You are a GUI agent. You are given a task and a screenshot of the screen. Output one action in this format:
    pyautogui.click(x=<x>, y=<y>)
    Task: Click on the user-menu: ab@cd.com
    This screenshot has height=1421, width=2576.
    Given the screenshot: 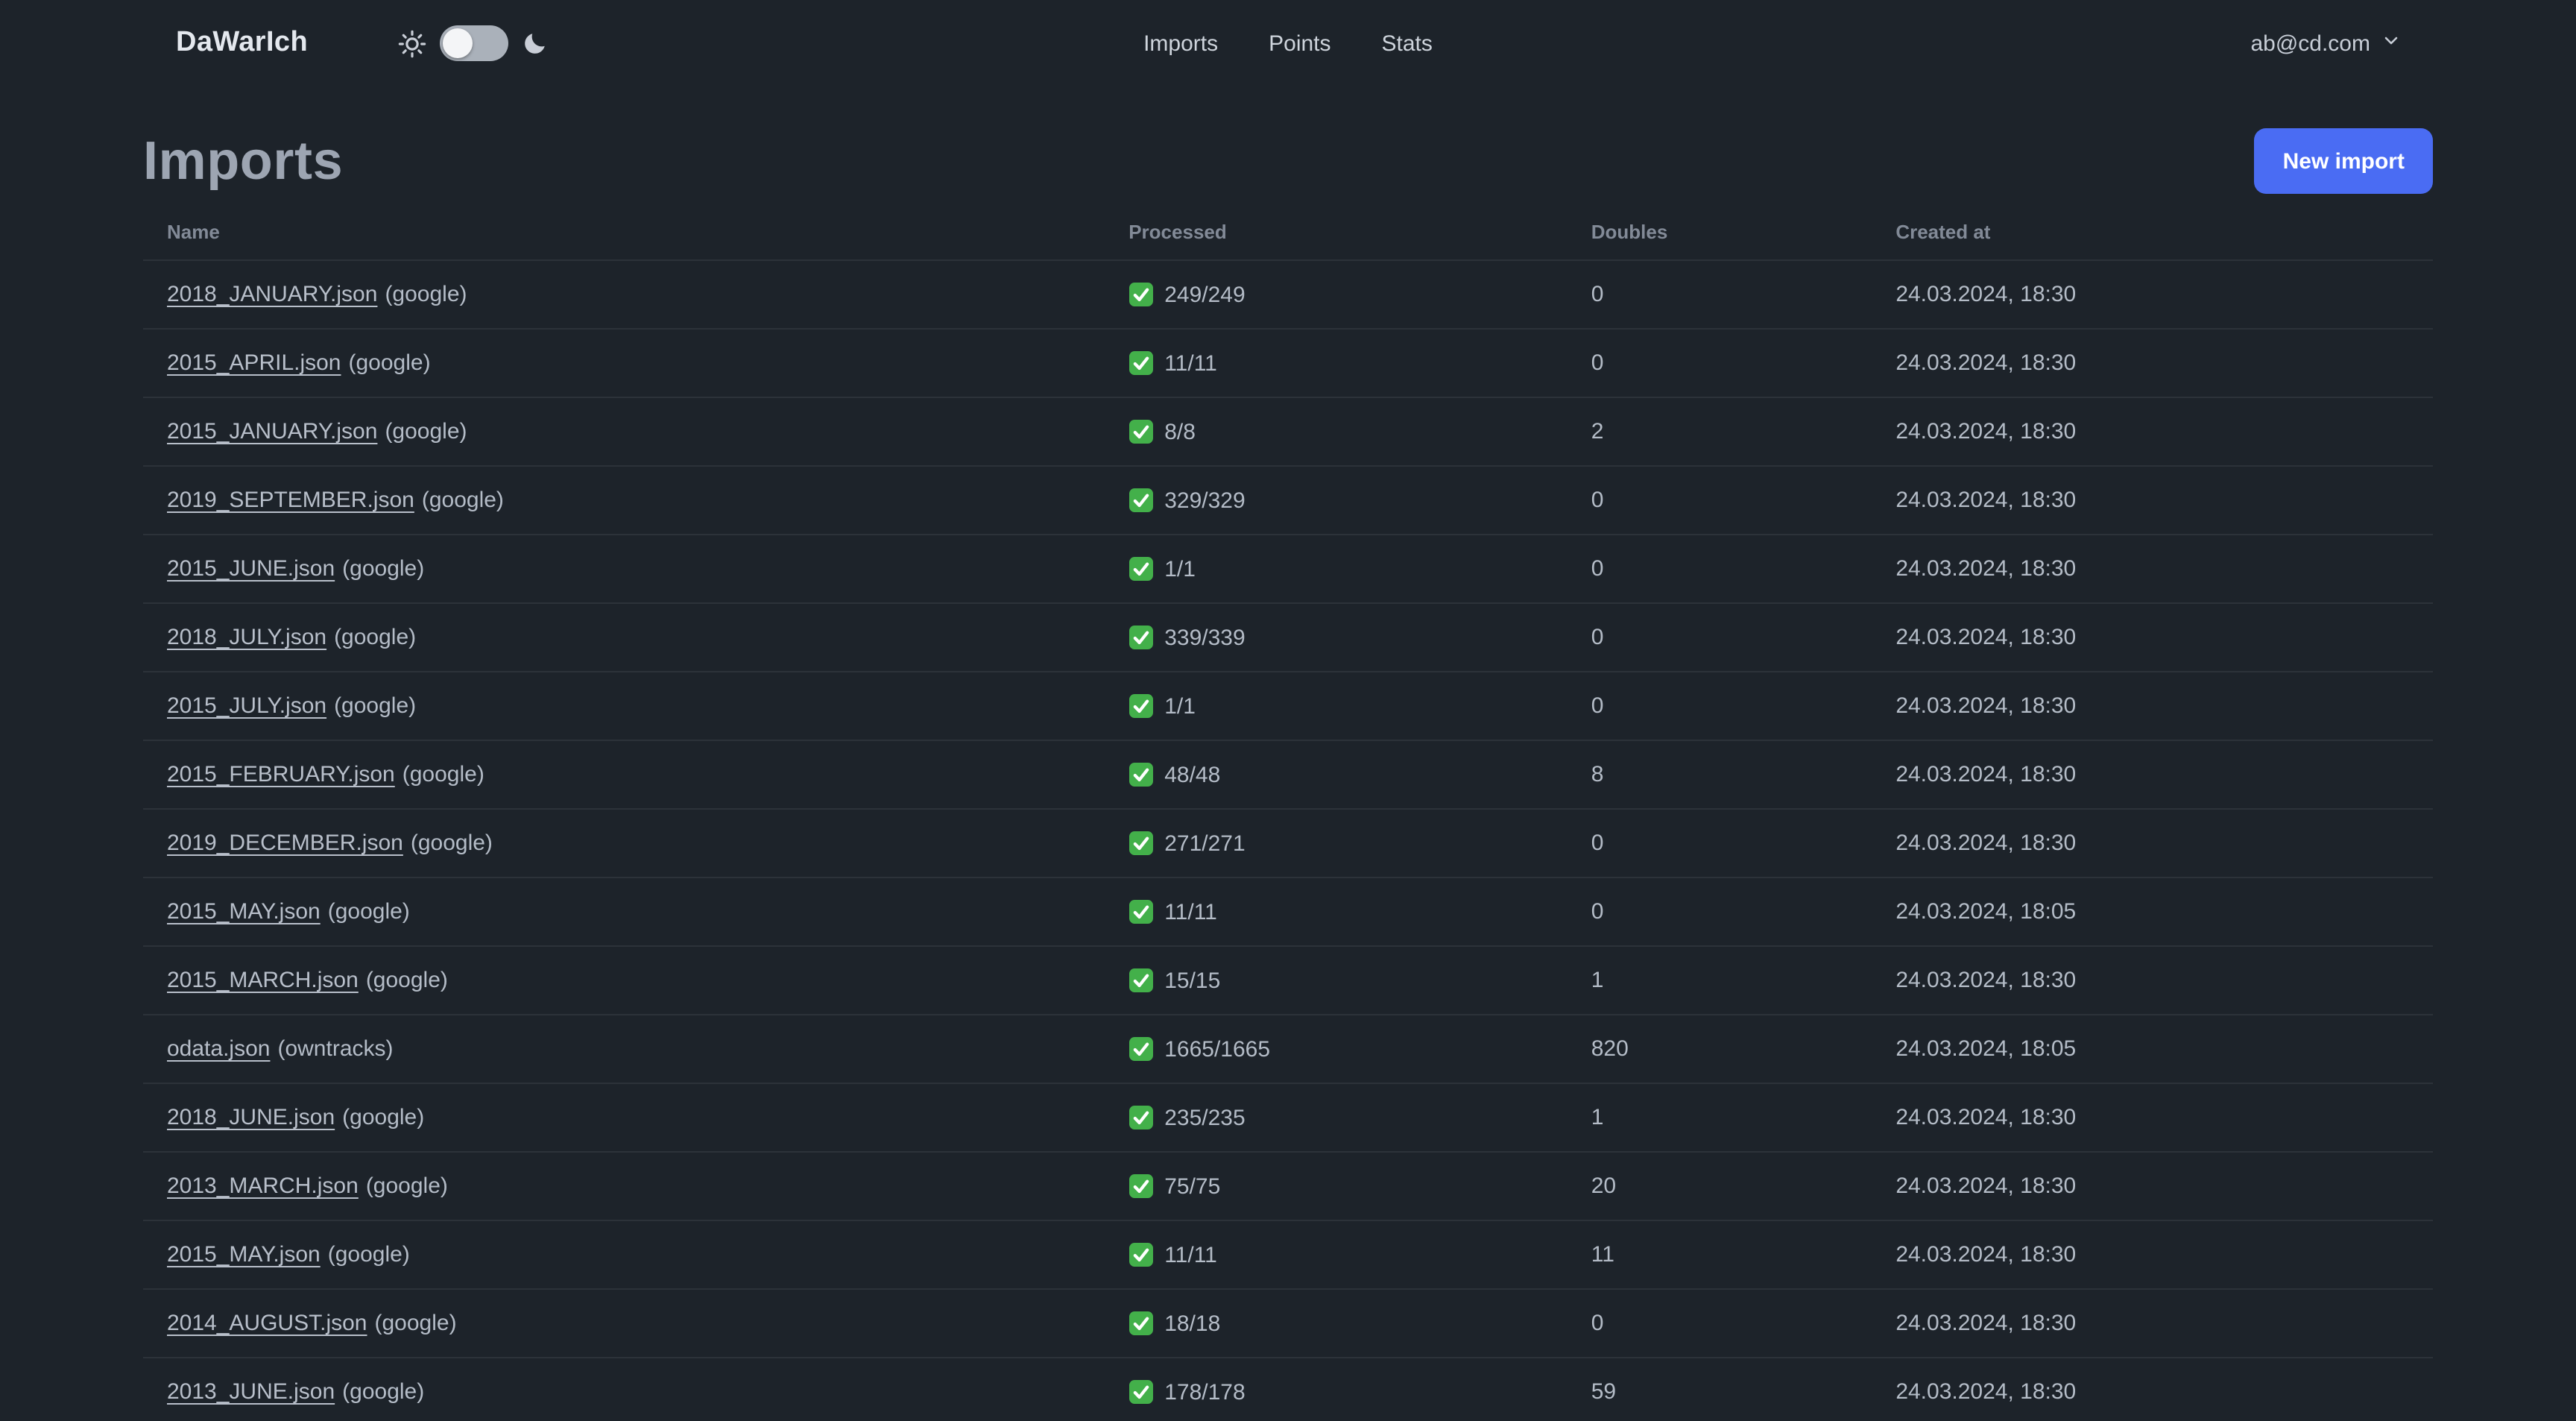 What is the action you would take?
    pyautogui.click(x=2325, y=43)
    